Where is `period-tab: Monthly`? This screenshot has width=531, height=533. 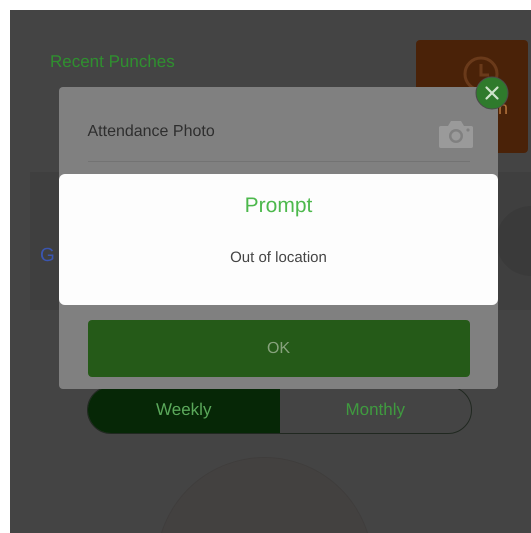 period-tab: Monthly is located at coordinates (375, 410).